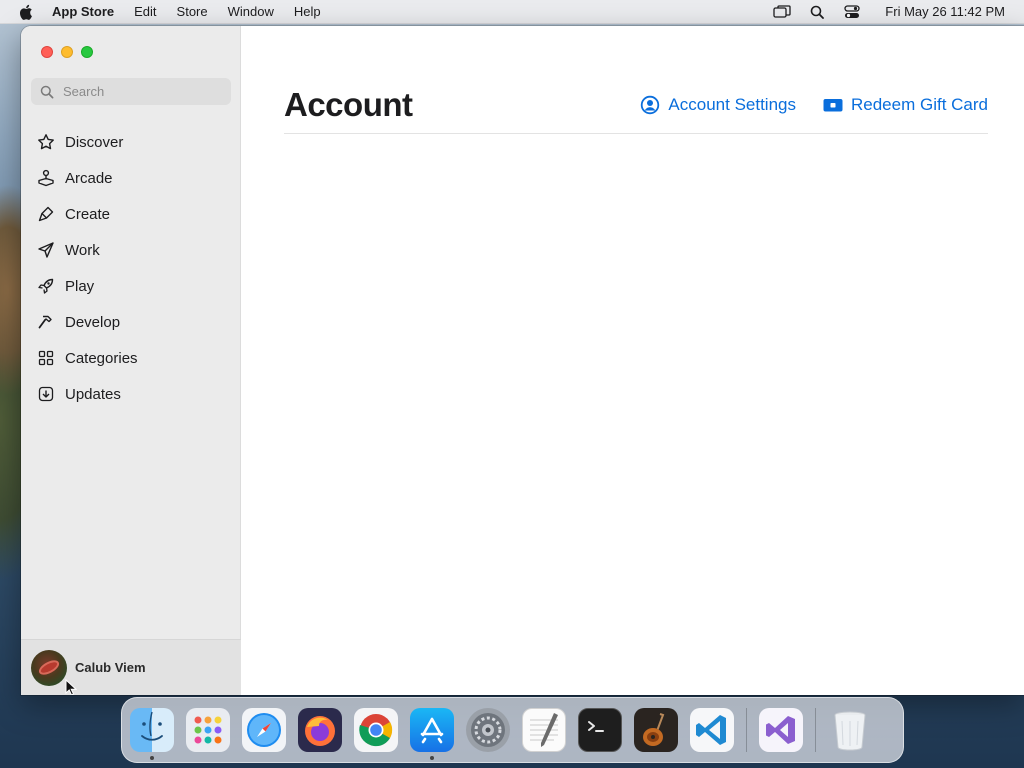 The height and width of the screenshot is (768, 1024). I want to click on sidebar-item-categories: Categories, so click(131, 358).